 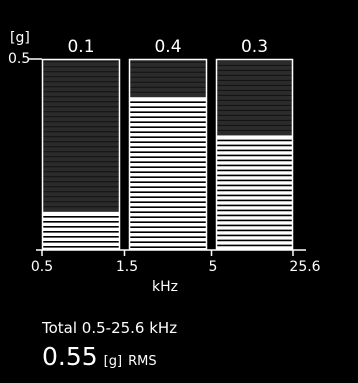 I want to click on band-bar-empty, so click(x=168, y=78).